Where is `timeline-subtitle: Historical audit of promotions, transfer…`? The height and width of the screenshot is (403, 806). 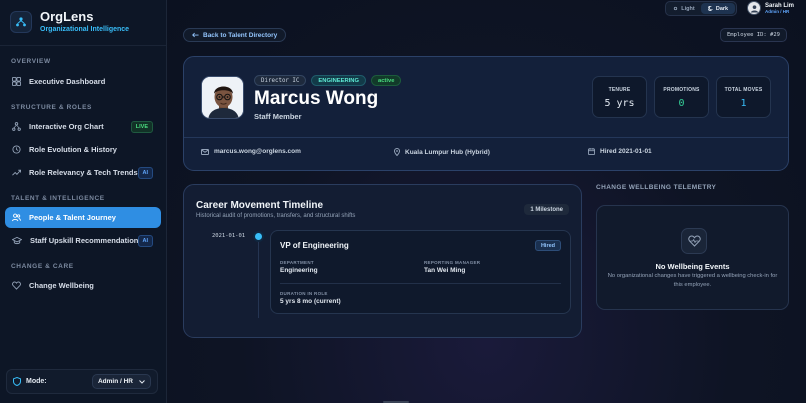 timeline-subtitle: Historical audit of promotions, transfer… is located at coordinates (276, 216).